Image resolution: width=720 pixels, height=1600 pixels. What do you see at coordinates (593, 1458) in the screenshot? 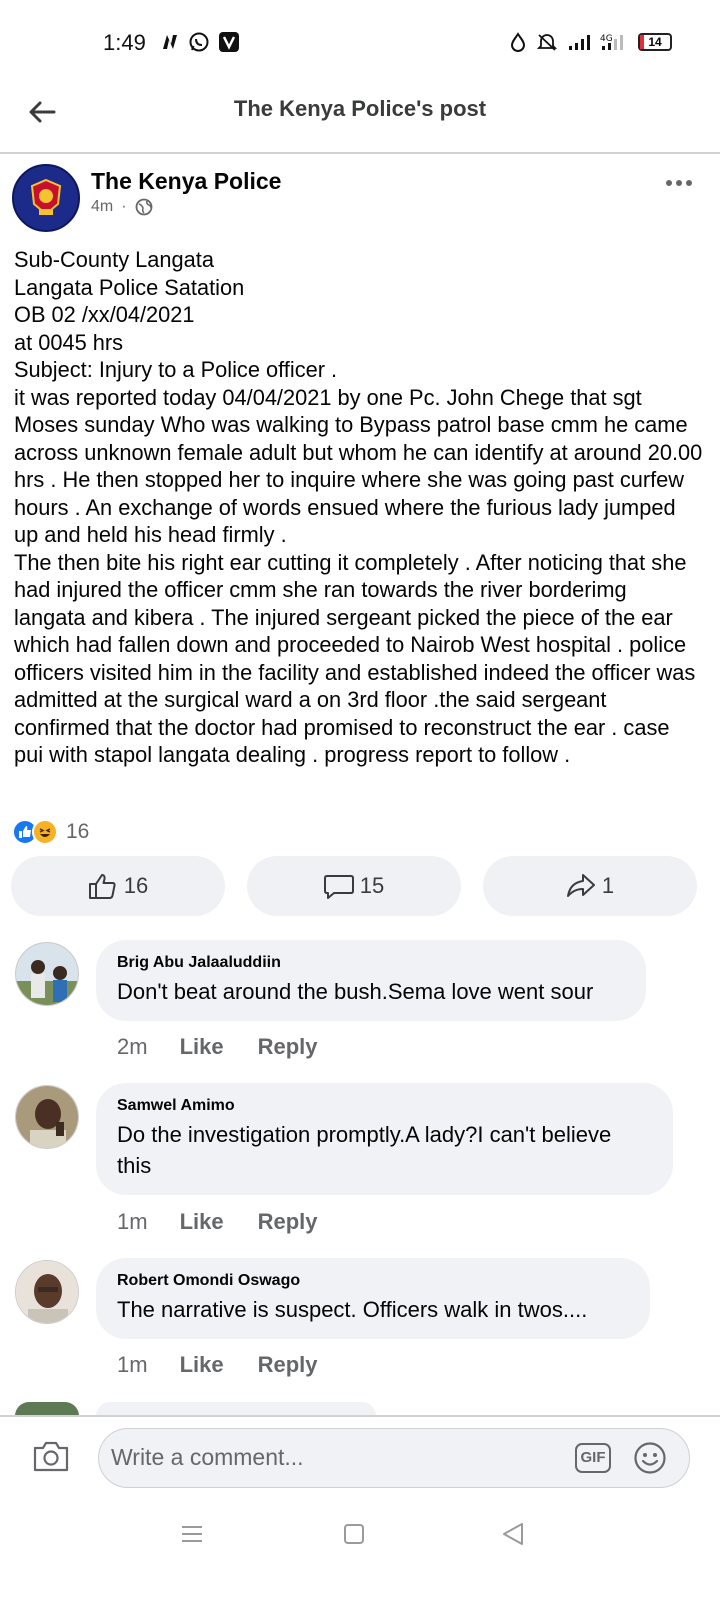
I see `gif-button: GIF` at bounding box center [593, 1458].